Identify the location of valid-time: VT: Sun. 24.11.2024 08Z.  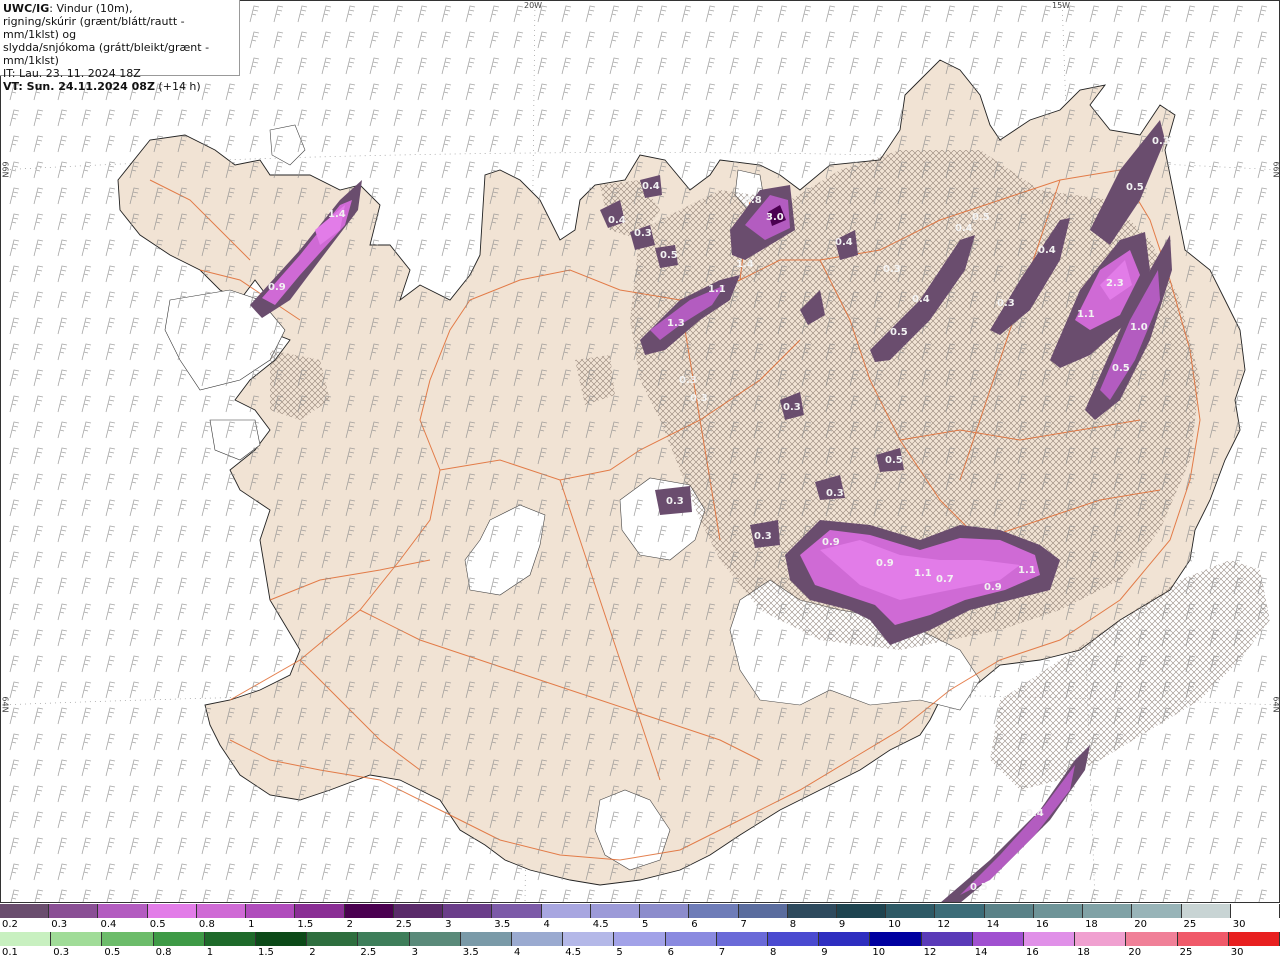
(79, 86).